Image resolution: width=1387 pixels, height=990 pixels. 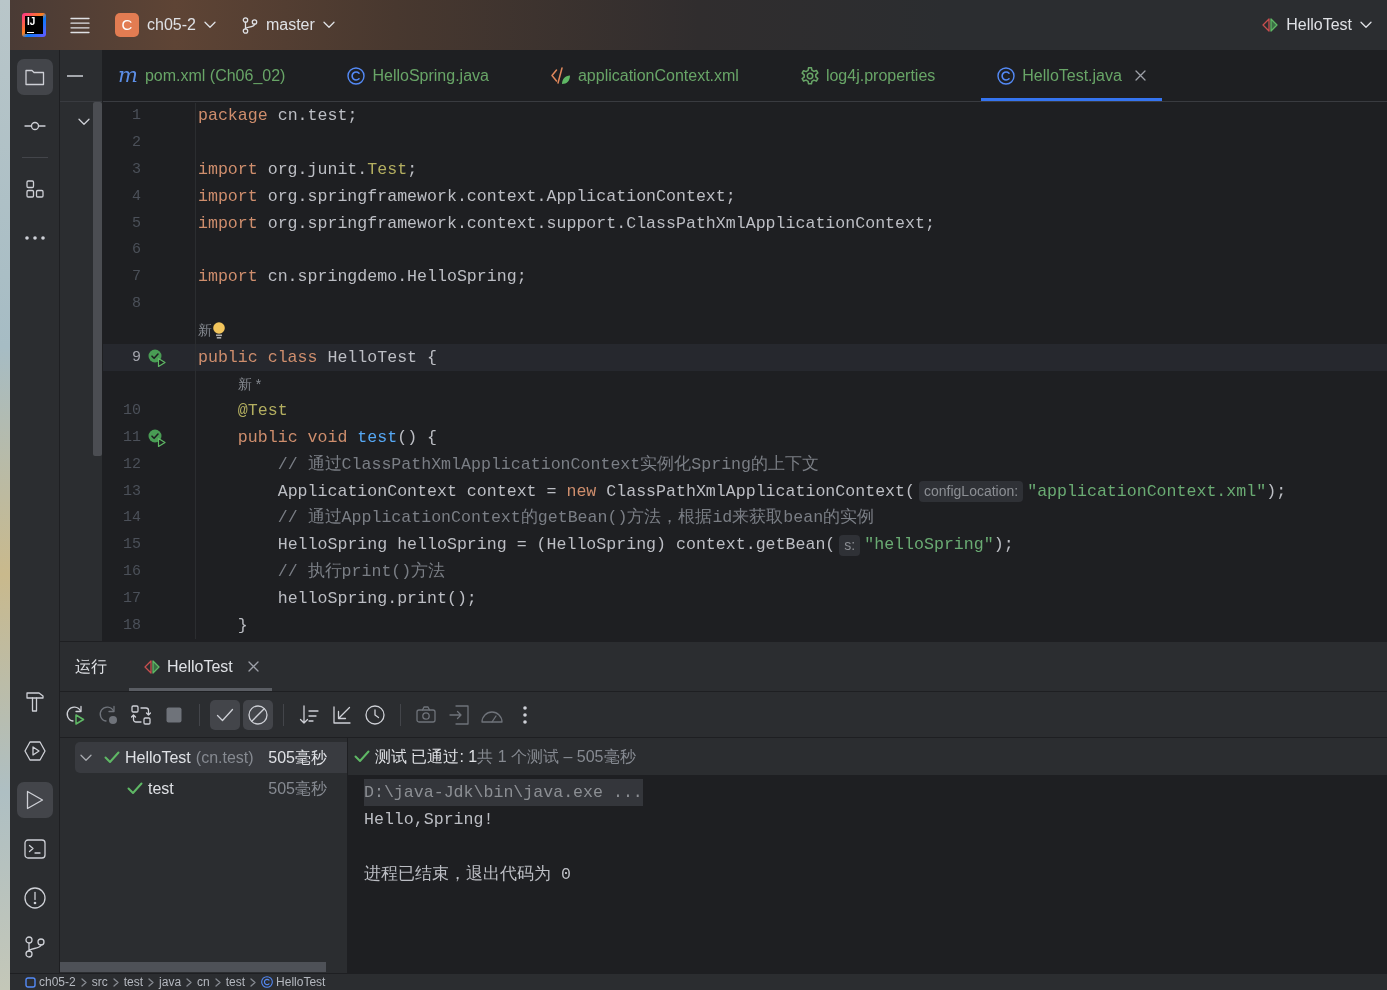 I want to click on parameter-hint: s:, so click(x=850, y=545).